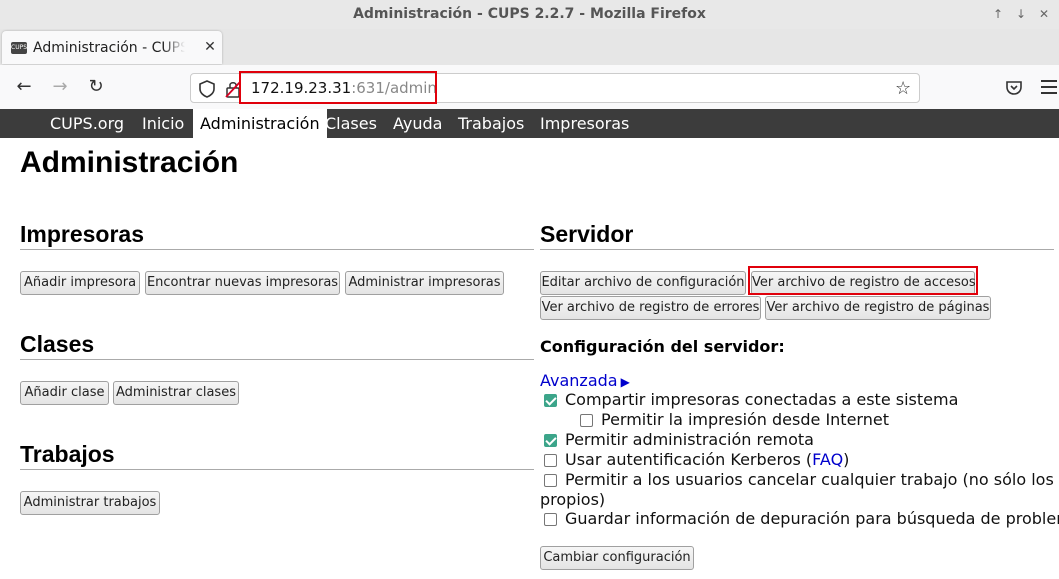  What do you see at coordinates (550, 400) in the screenshot?
I see `share-printers-checkbox` at bounding box center [550, 400].